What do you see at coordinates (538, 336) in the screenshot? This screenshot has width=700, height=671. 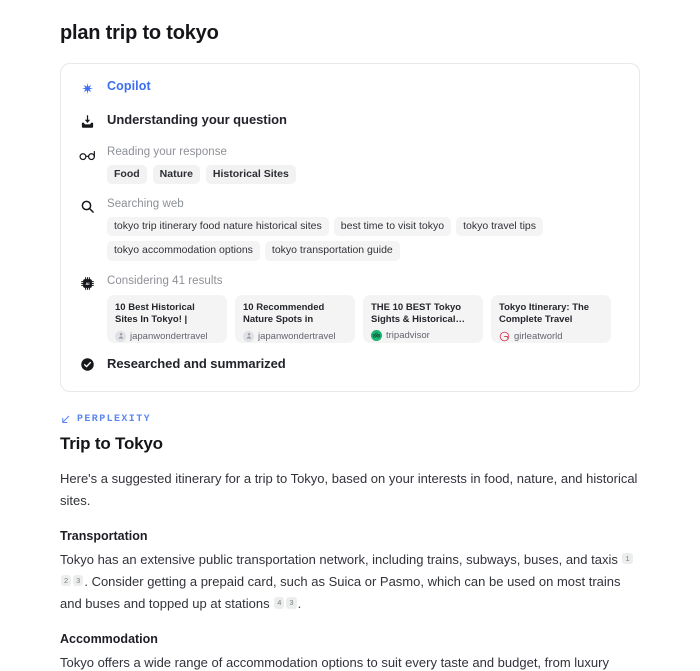 I see `source-domain: girleatworld` at bounding box center [538, 336].